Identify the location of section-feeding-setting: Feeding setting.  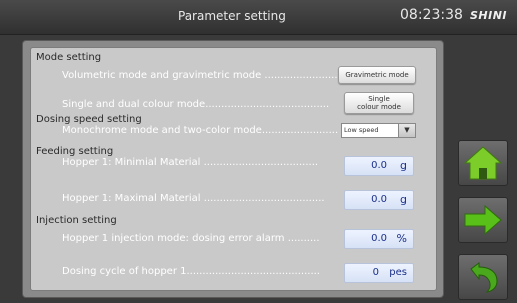
(75, 151).